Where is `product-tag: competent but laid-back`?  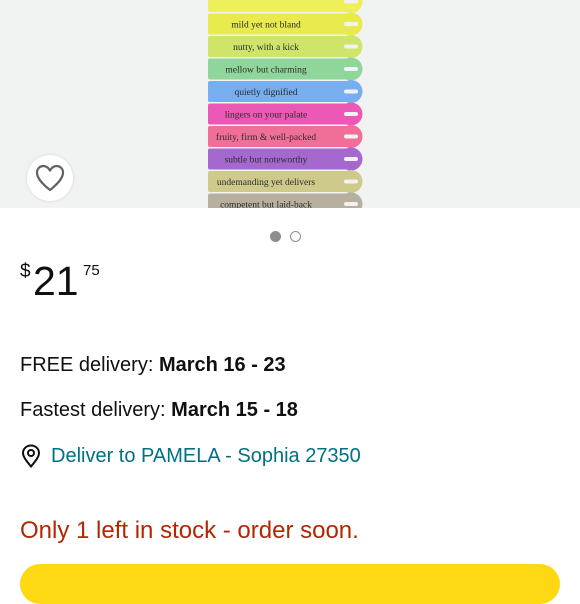
product-tag: competent but laid-back is located at coordinates (285, 200).